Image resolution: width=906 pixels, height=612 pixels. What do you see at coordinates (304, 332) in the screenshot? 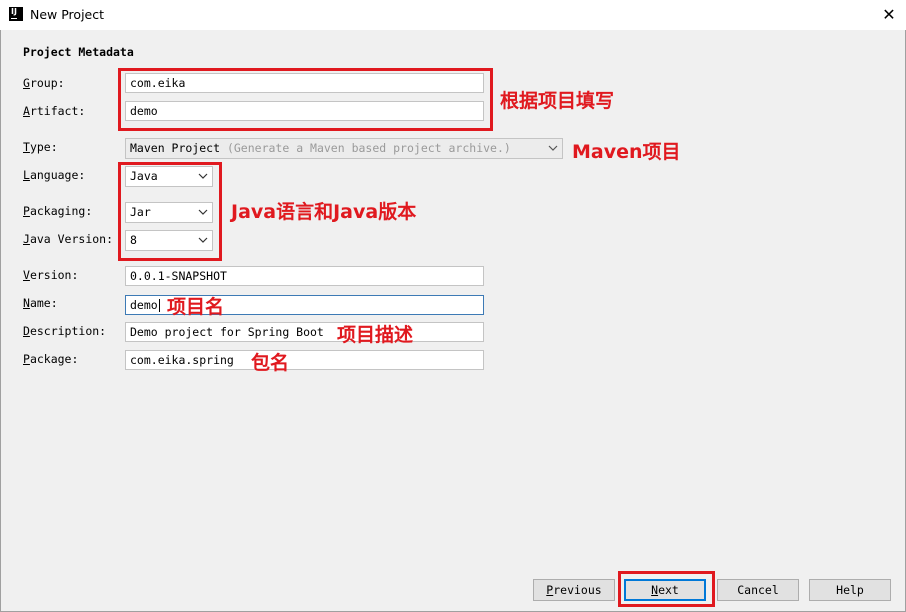
I see `description-field: Demo project for Spring Boot` at bounding box center [304, 332].